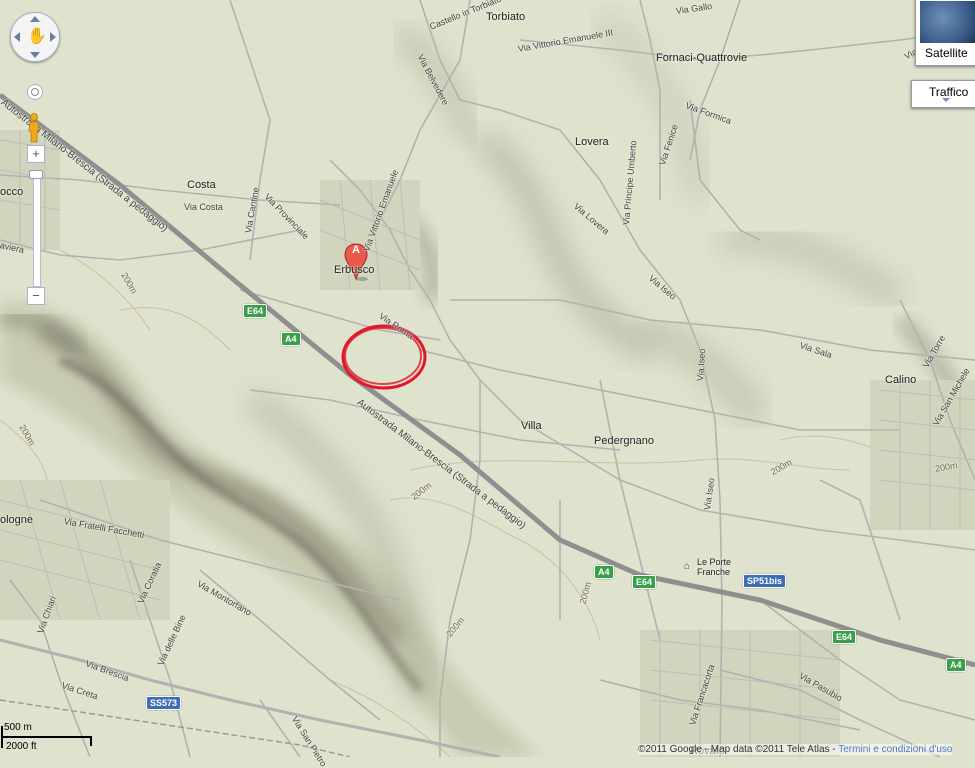 The width and height of the screenshot is (975, 768). I want to click on place-lovera: Lovera, so click(592, 142).